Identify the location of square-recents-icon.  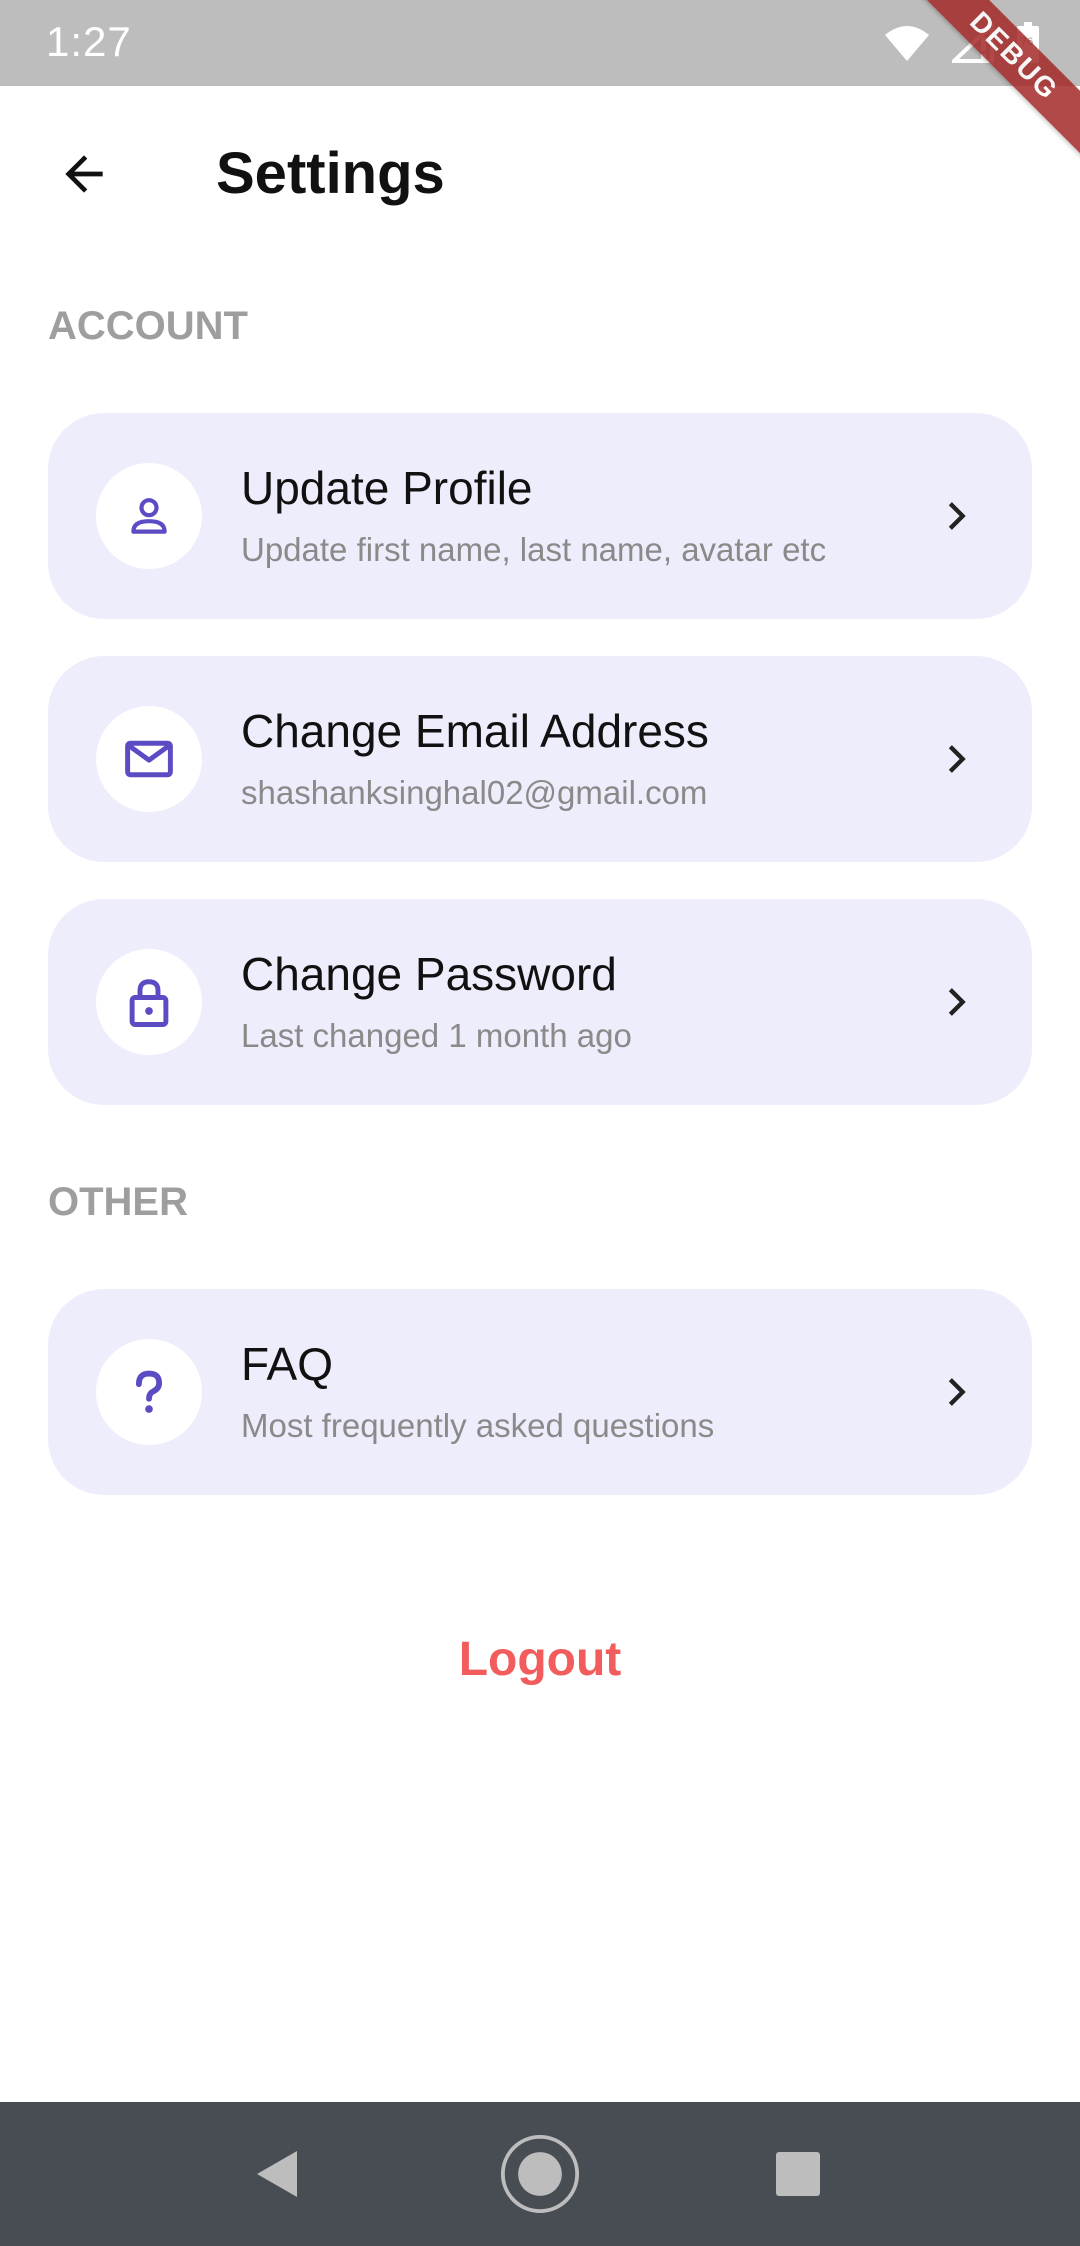
(798, 2174).